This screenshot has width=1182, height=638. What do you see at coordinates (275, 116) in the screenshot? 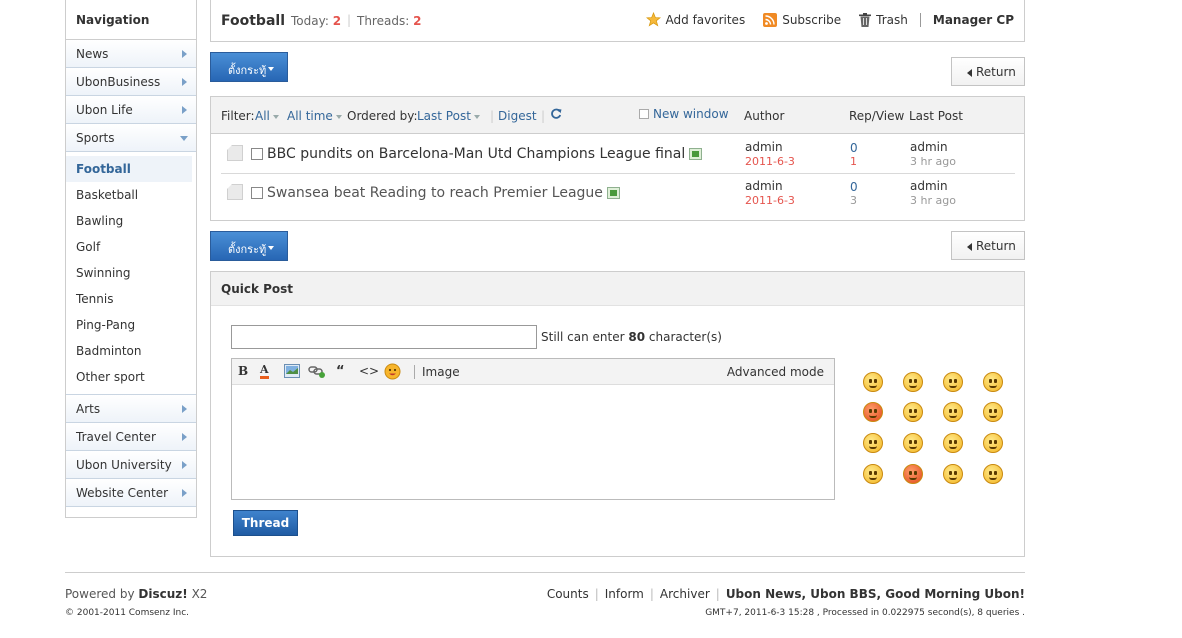
I see `caret-down-icon` at bounding box center [275, 116].